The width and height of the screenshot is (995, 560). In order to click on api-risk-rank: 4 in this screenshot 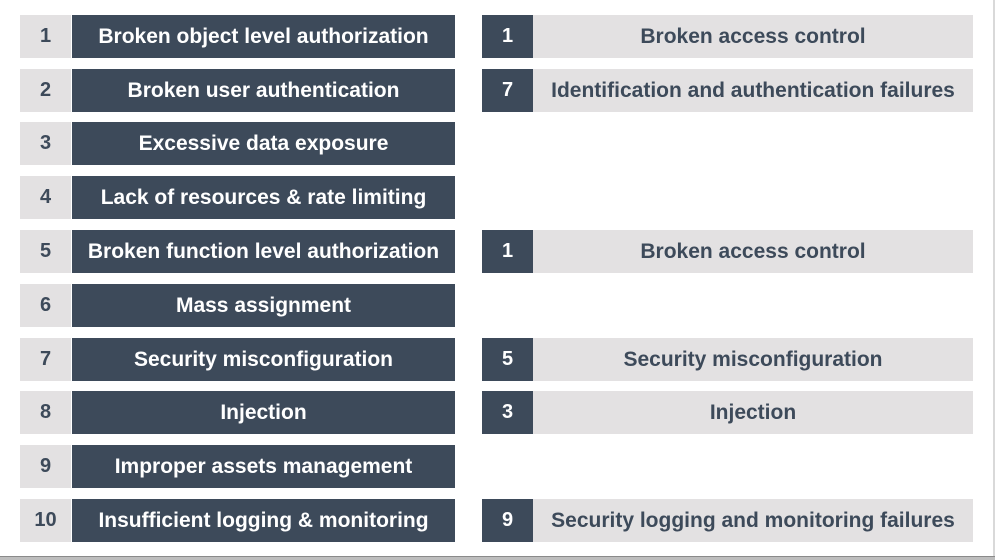, I will do `click(45, 197)`.